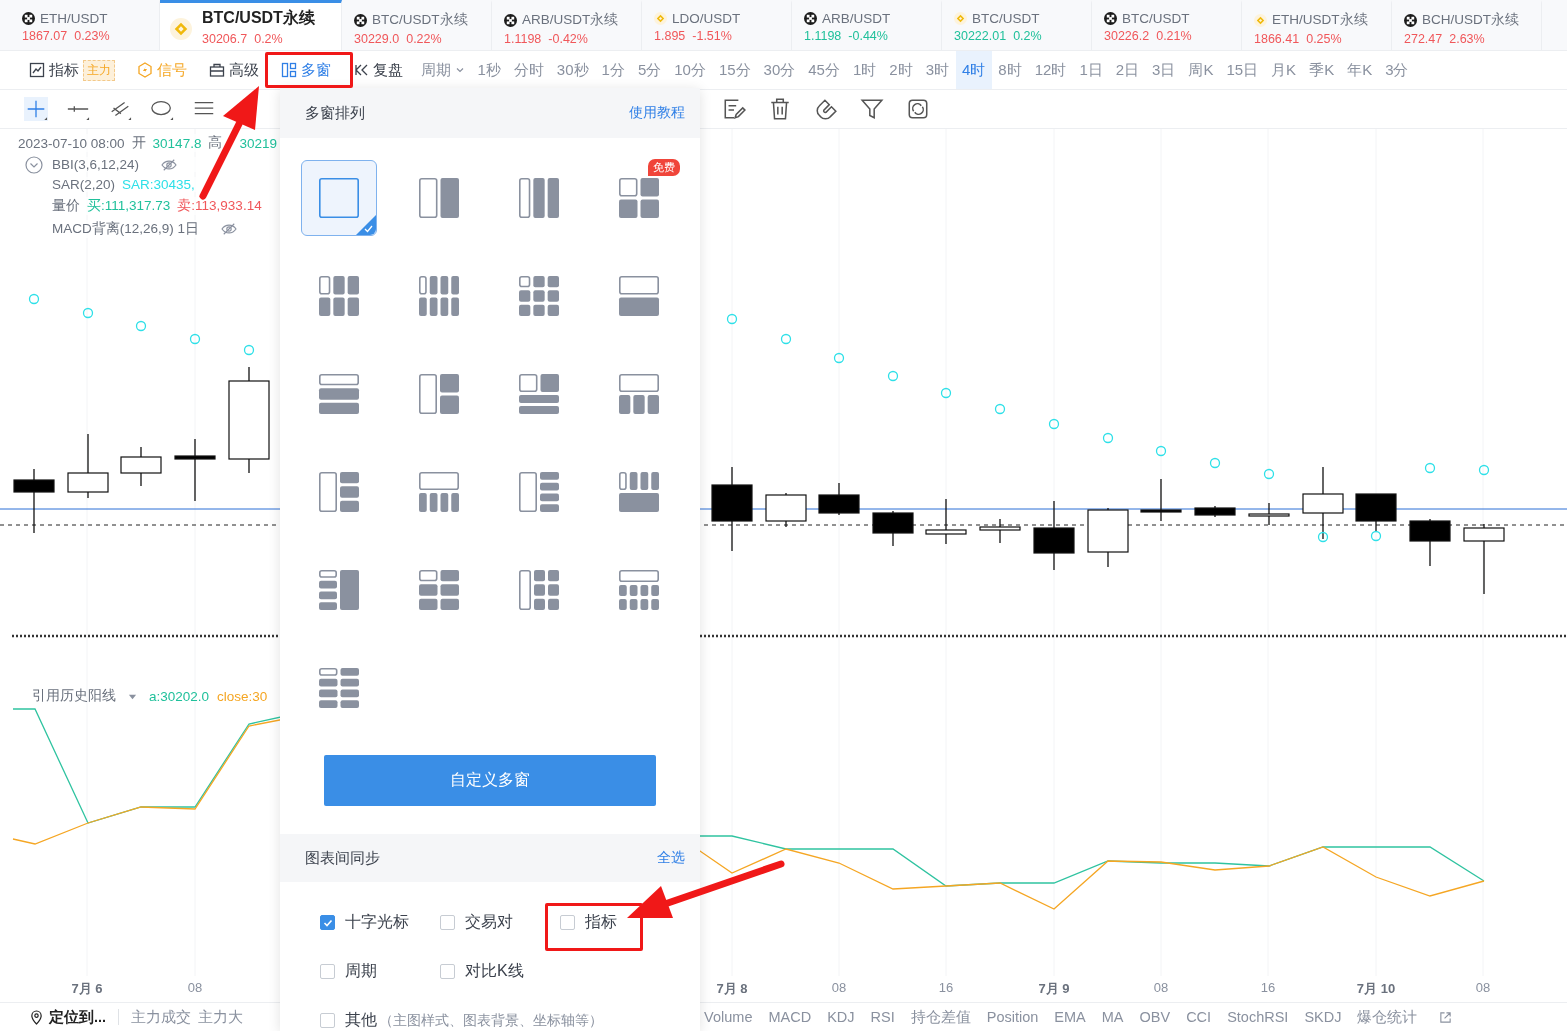  What do you see at coordinates (1387, 1017) in the screenshot?
I see `indicator-shortcut: 爆仓统计` at bounding box center [1387, 1017].